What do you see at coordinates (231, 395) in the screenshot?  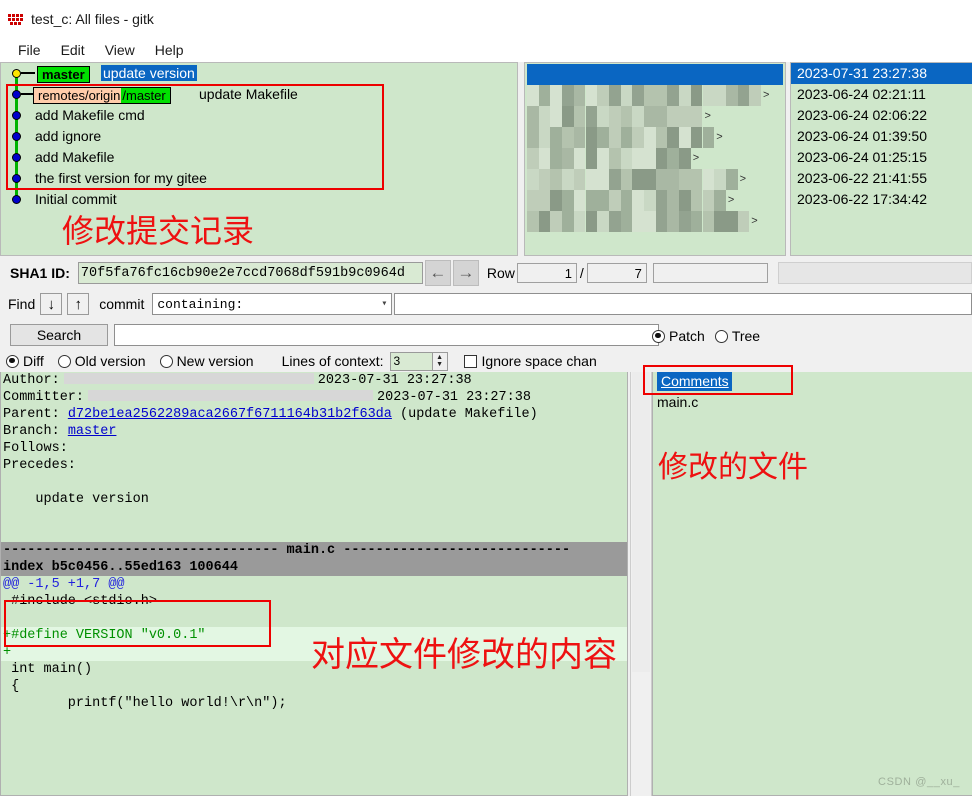 I see `committer-value-redacted` at bounding box center [231, 395].